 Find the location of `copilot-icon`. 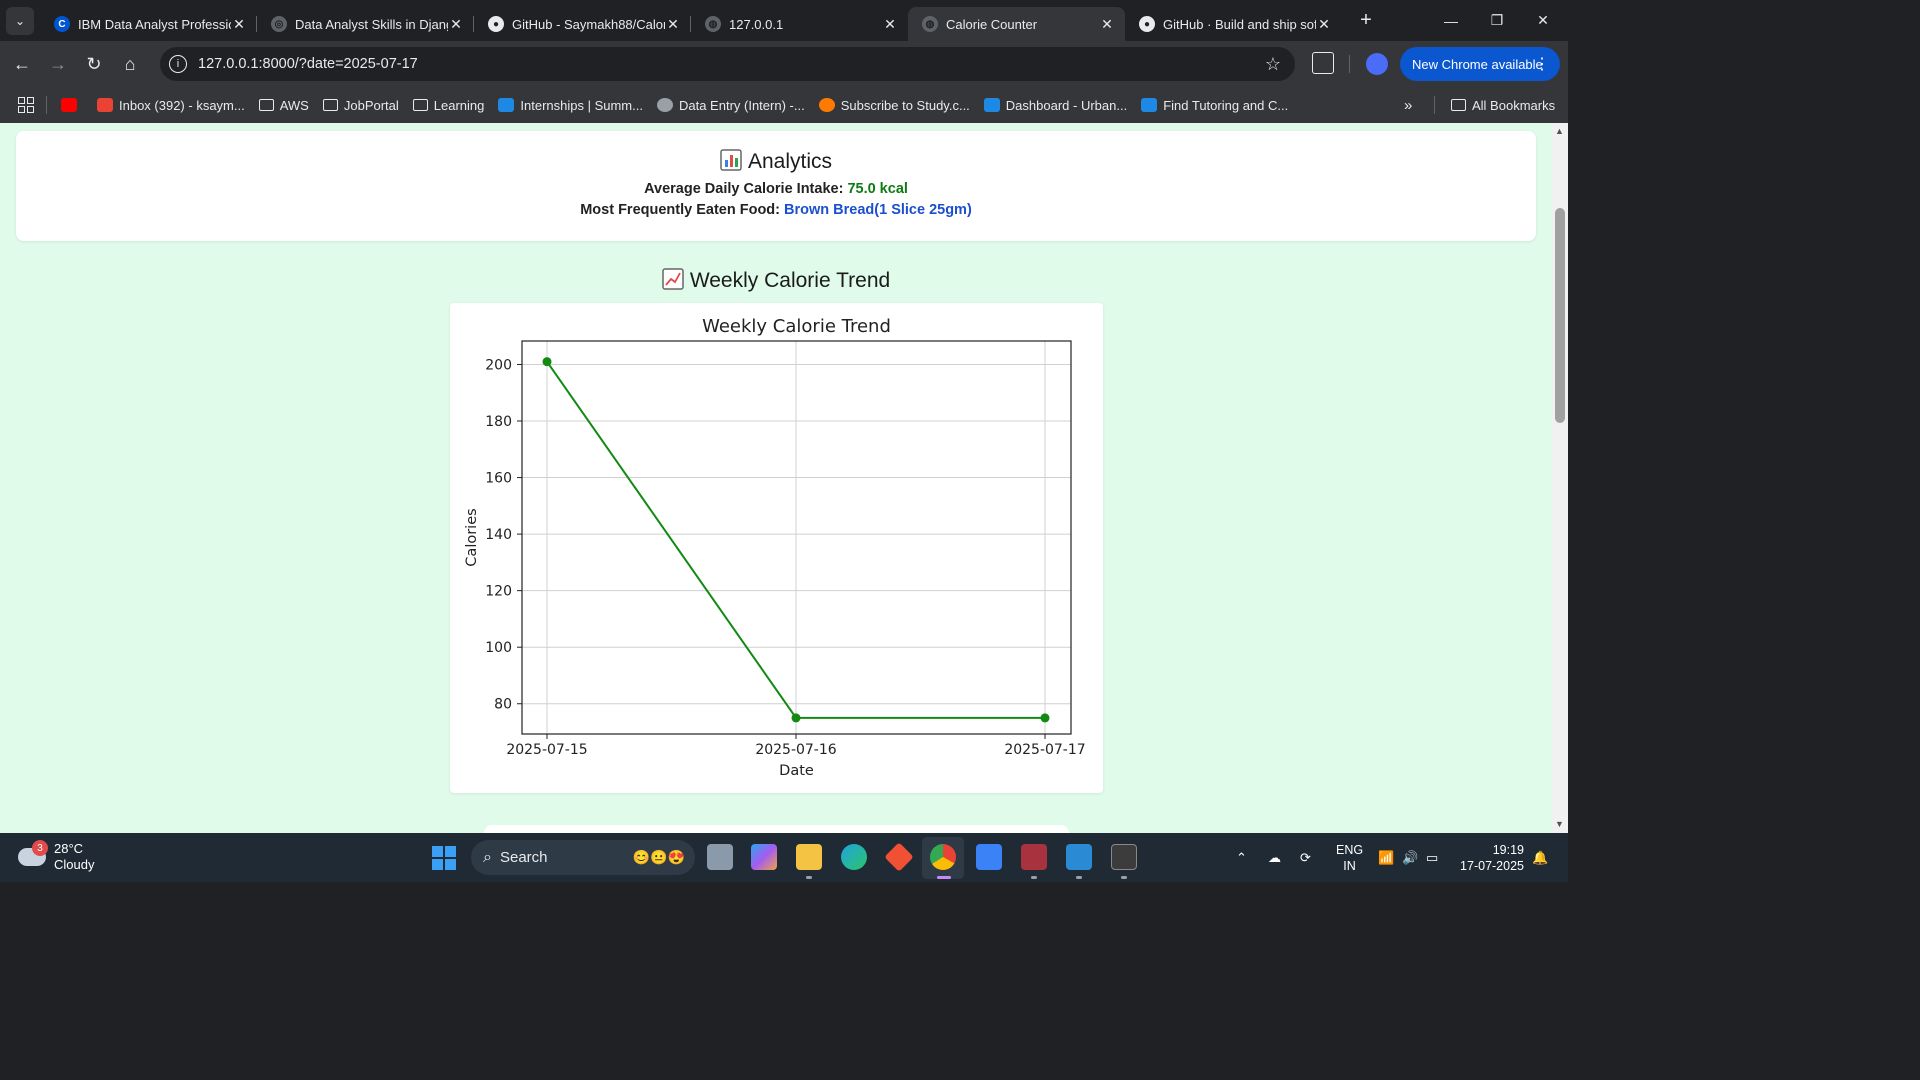

copilot-icon is located at coordinates (764, 857).